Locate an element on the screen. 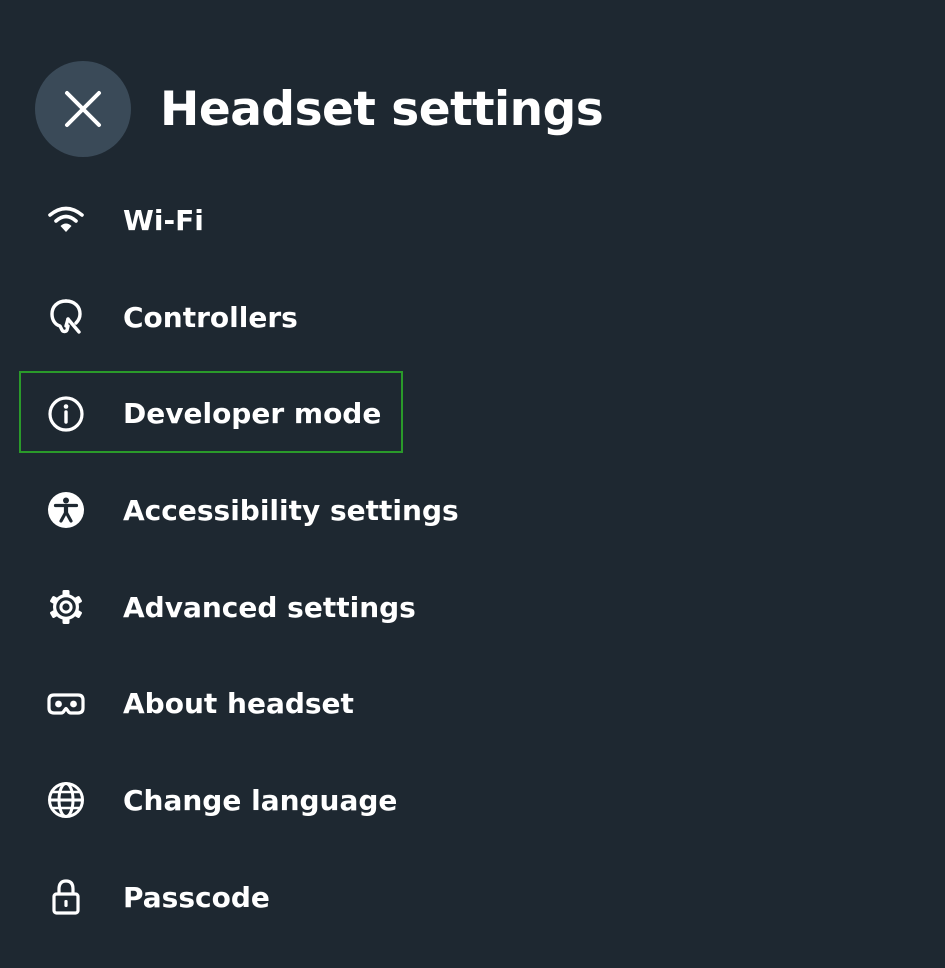  page-title: Headset settings is located at coordinates (382, 109).